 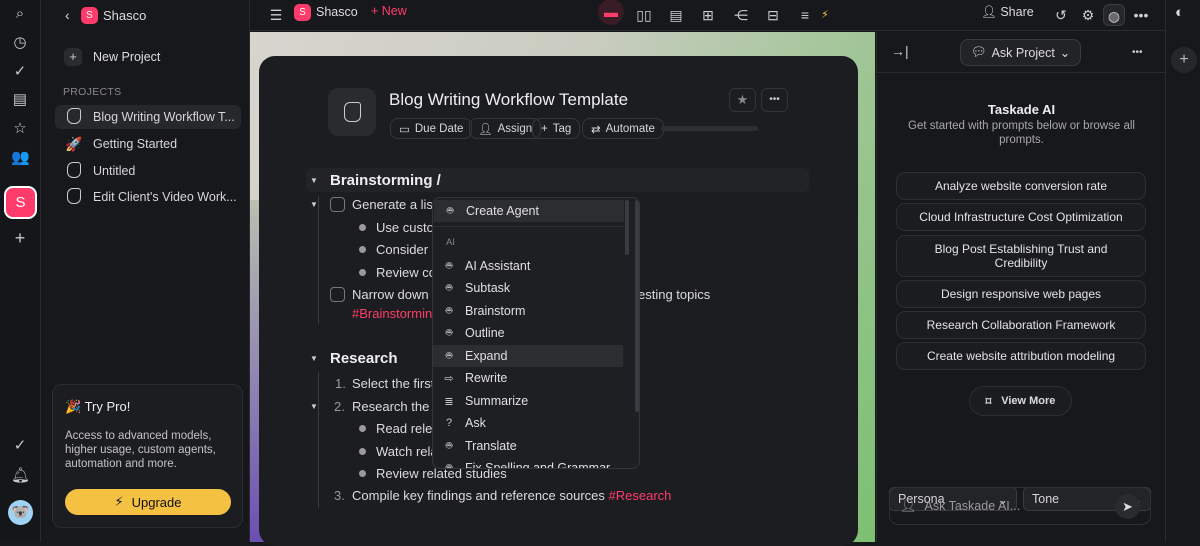 I want to click on collapse-panel-icon: →|, so click(x=900, y=51).